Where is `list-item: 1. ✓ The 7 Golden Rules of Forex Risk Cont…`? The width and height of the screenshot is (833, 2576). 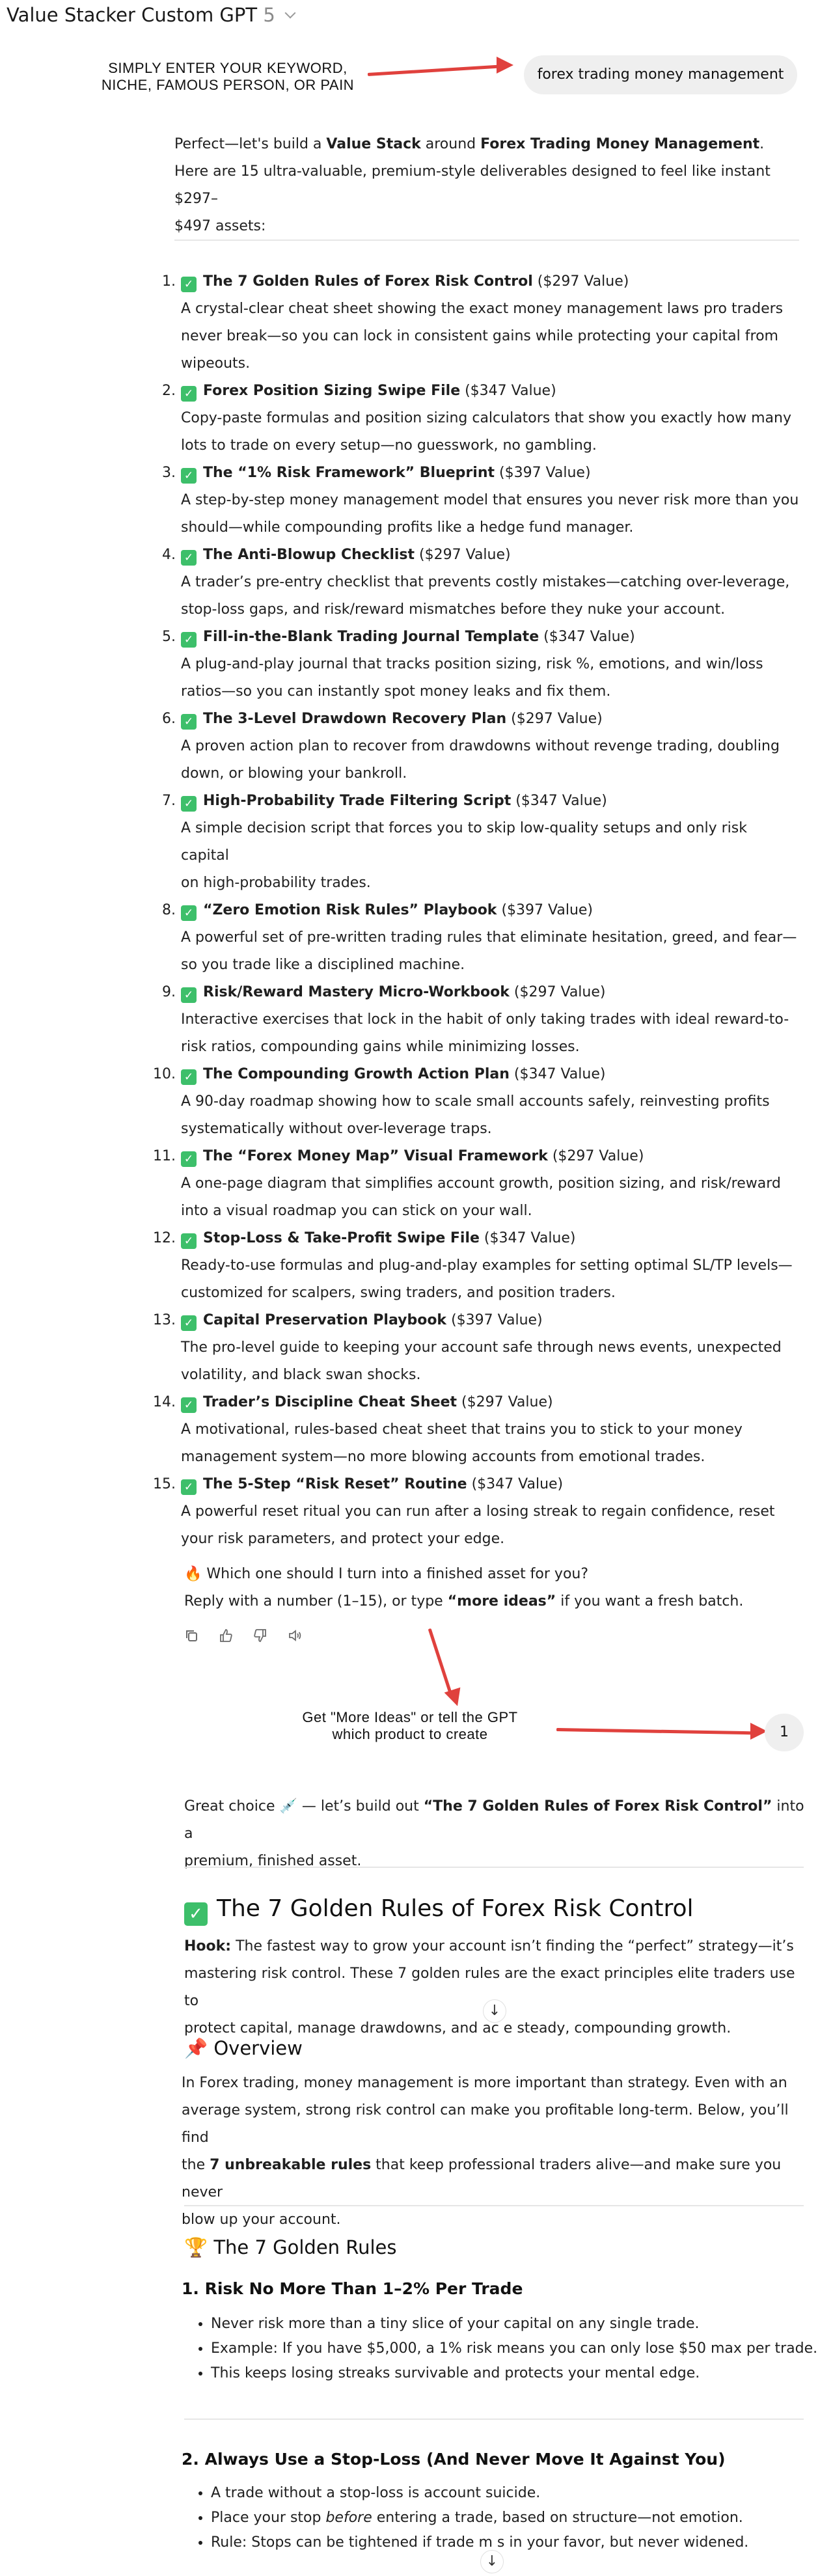
list-item: 1. ✓ The 7 Golden Rules of Forex Risk Cont… is located at coordinates (480, 323).